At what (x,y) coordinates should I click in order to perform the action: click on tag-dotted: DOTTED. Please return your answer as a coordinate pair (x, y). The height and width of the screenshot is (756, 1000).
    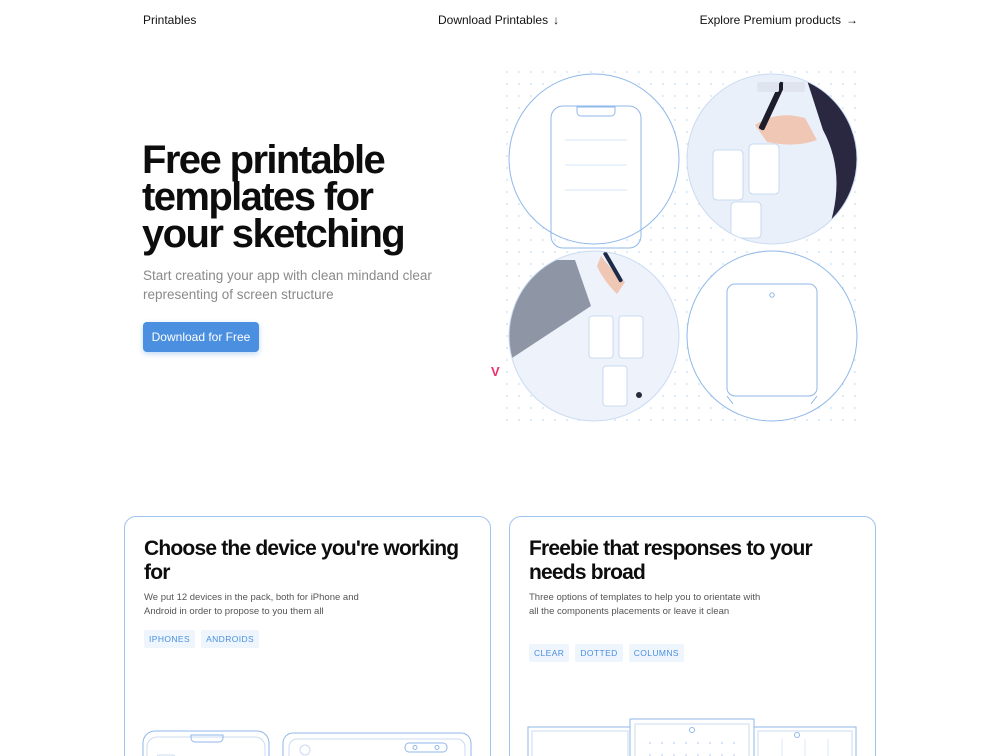
    Looking at the image, I should click on (599, 653).